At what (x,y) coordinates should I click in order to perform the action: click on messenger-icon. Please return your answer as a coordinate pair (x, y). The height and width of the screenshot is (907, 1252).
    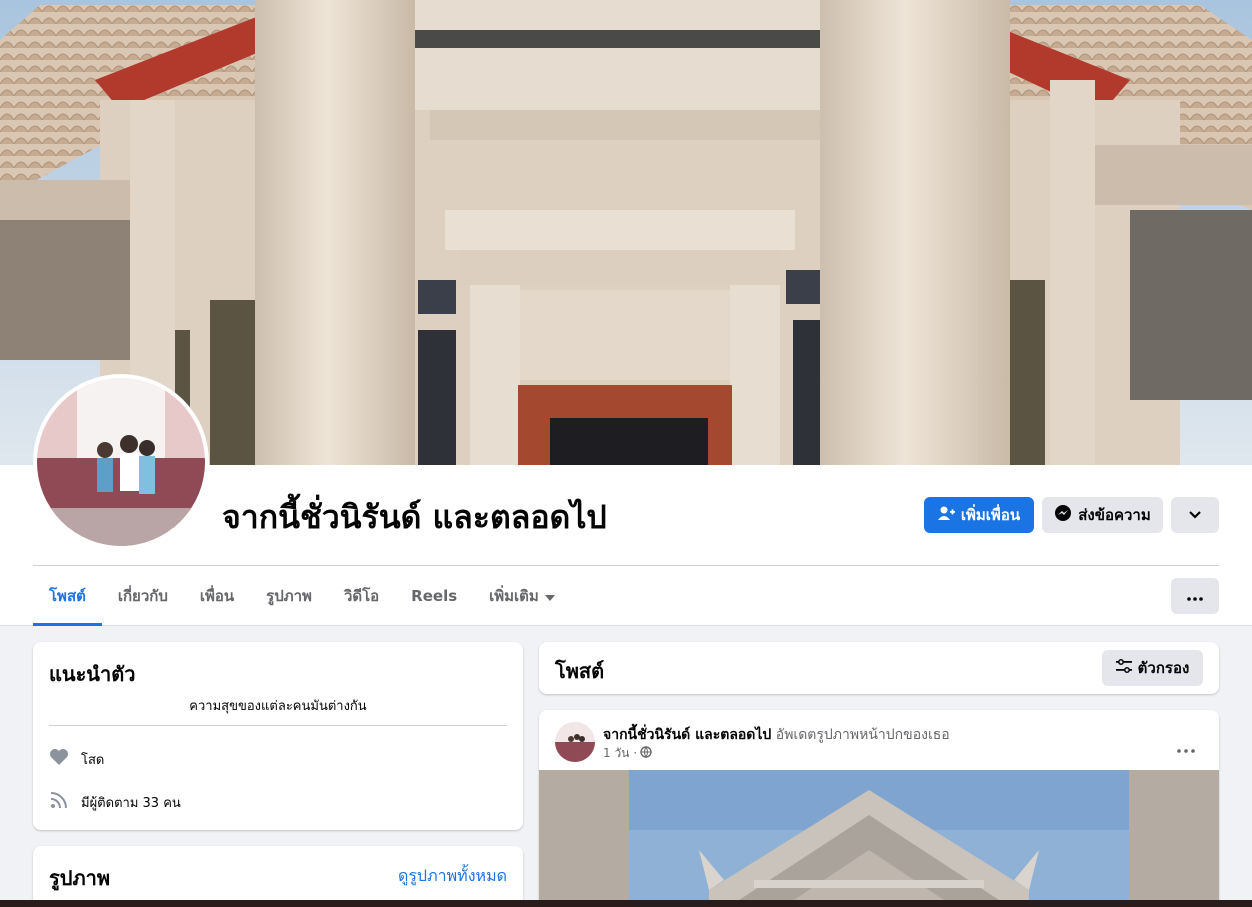
    Looking at the image, I should click on (1063, 515).